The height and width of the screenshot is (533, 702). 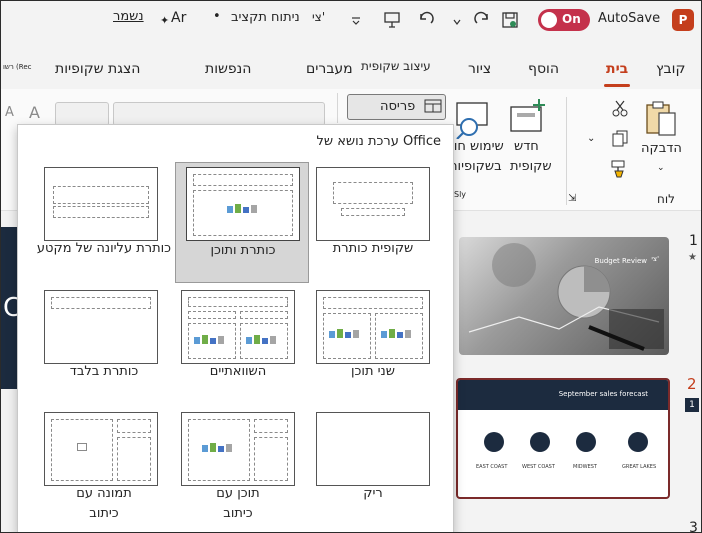 What do you see at coordinates (82, 114) in the screenshot?
I see `font-size-combo` at bounding box center [82, 114].